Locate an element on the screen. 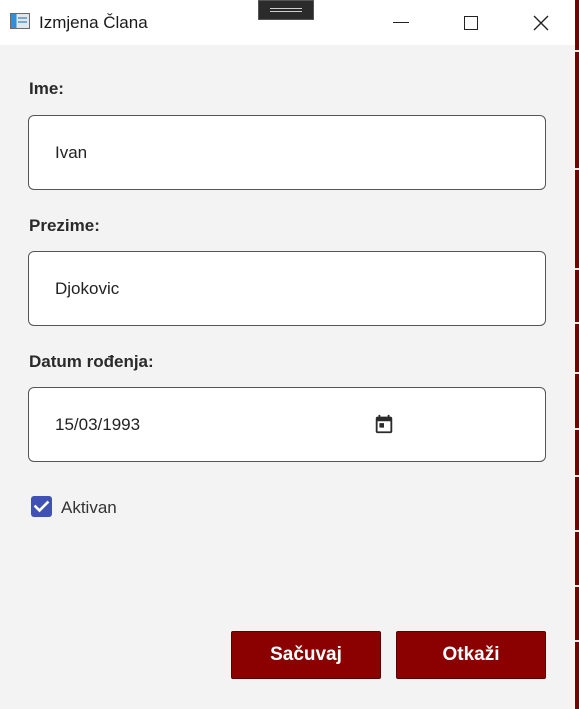  minimize-button is located at coordinates (401, 22).